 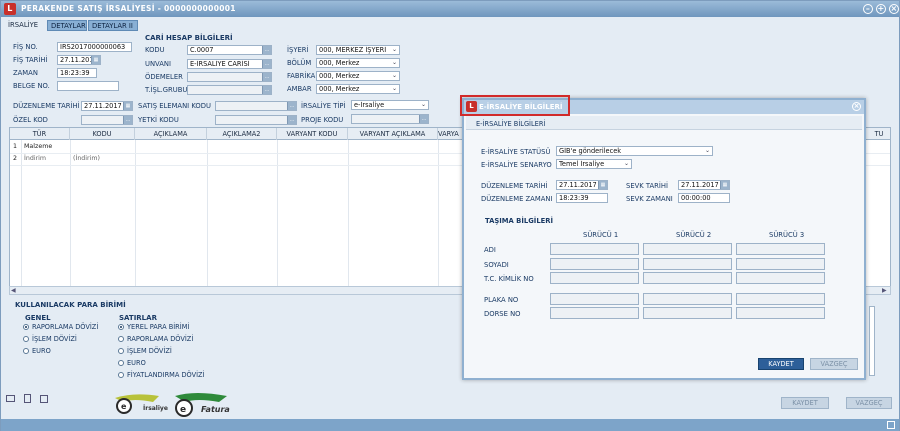 What do you see at coordinates (879, 134) in the screenshot?
I see `col-tu: TU` at bounding box center [879, 134].